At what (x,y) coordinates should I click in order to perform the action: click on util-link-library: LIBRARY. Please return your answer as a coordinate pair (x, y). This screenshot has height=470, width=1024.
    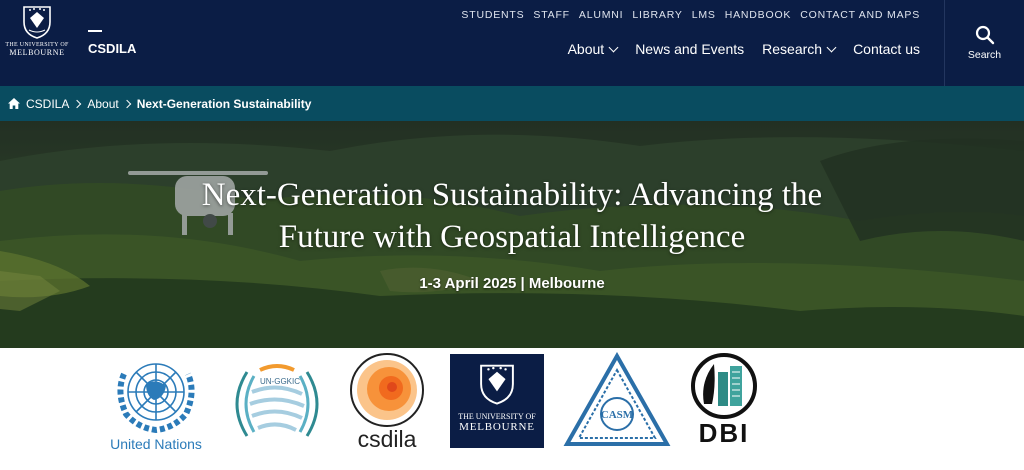
    Looking at the image, I should click on (657, 15).